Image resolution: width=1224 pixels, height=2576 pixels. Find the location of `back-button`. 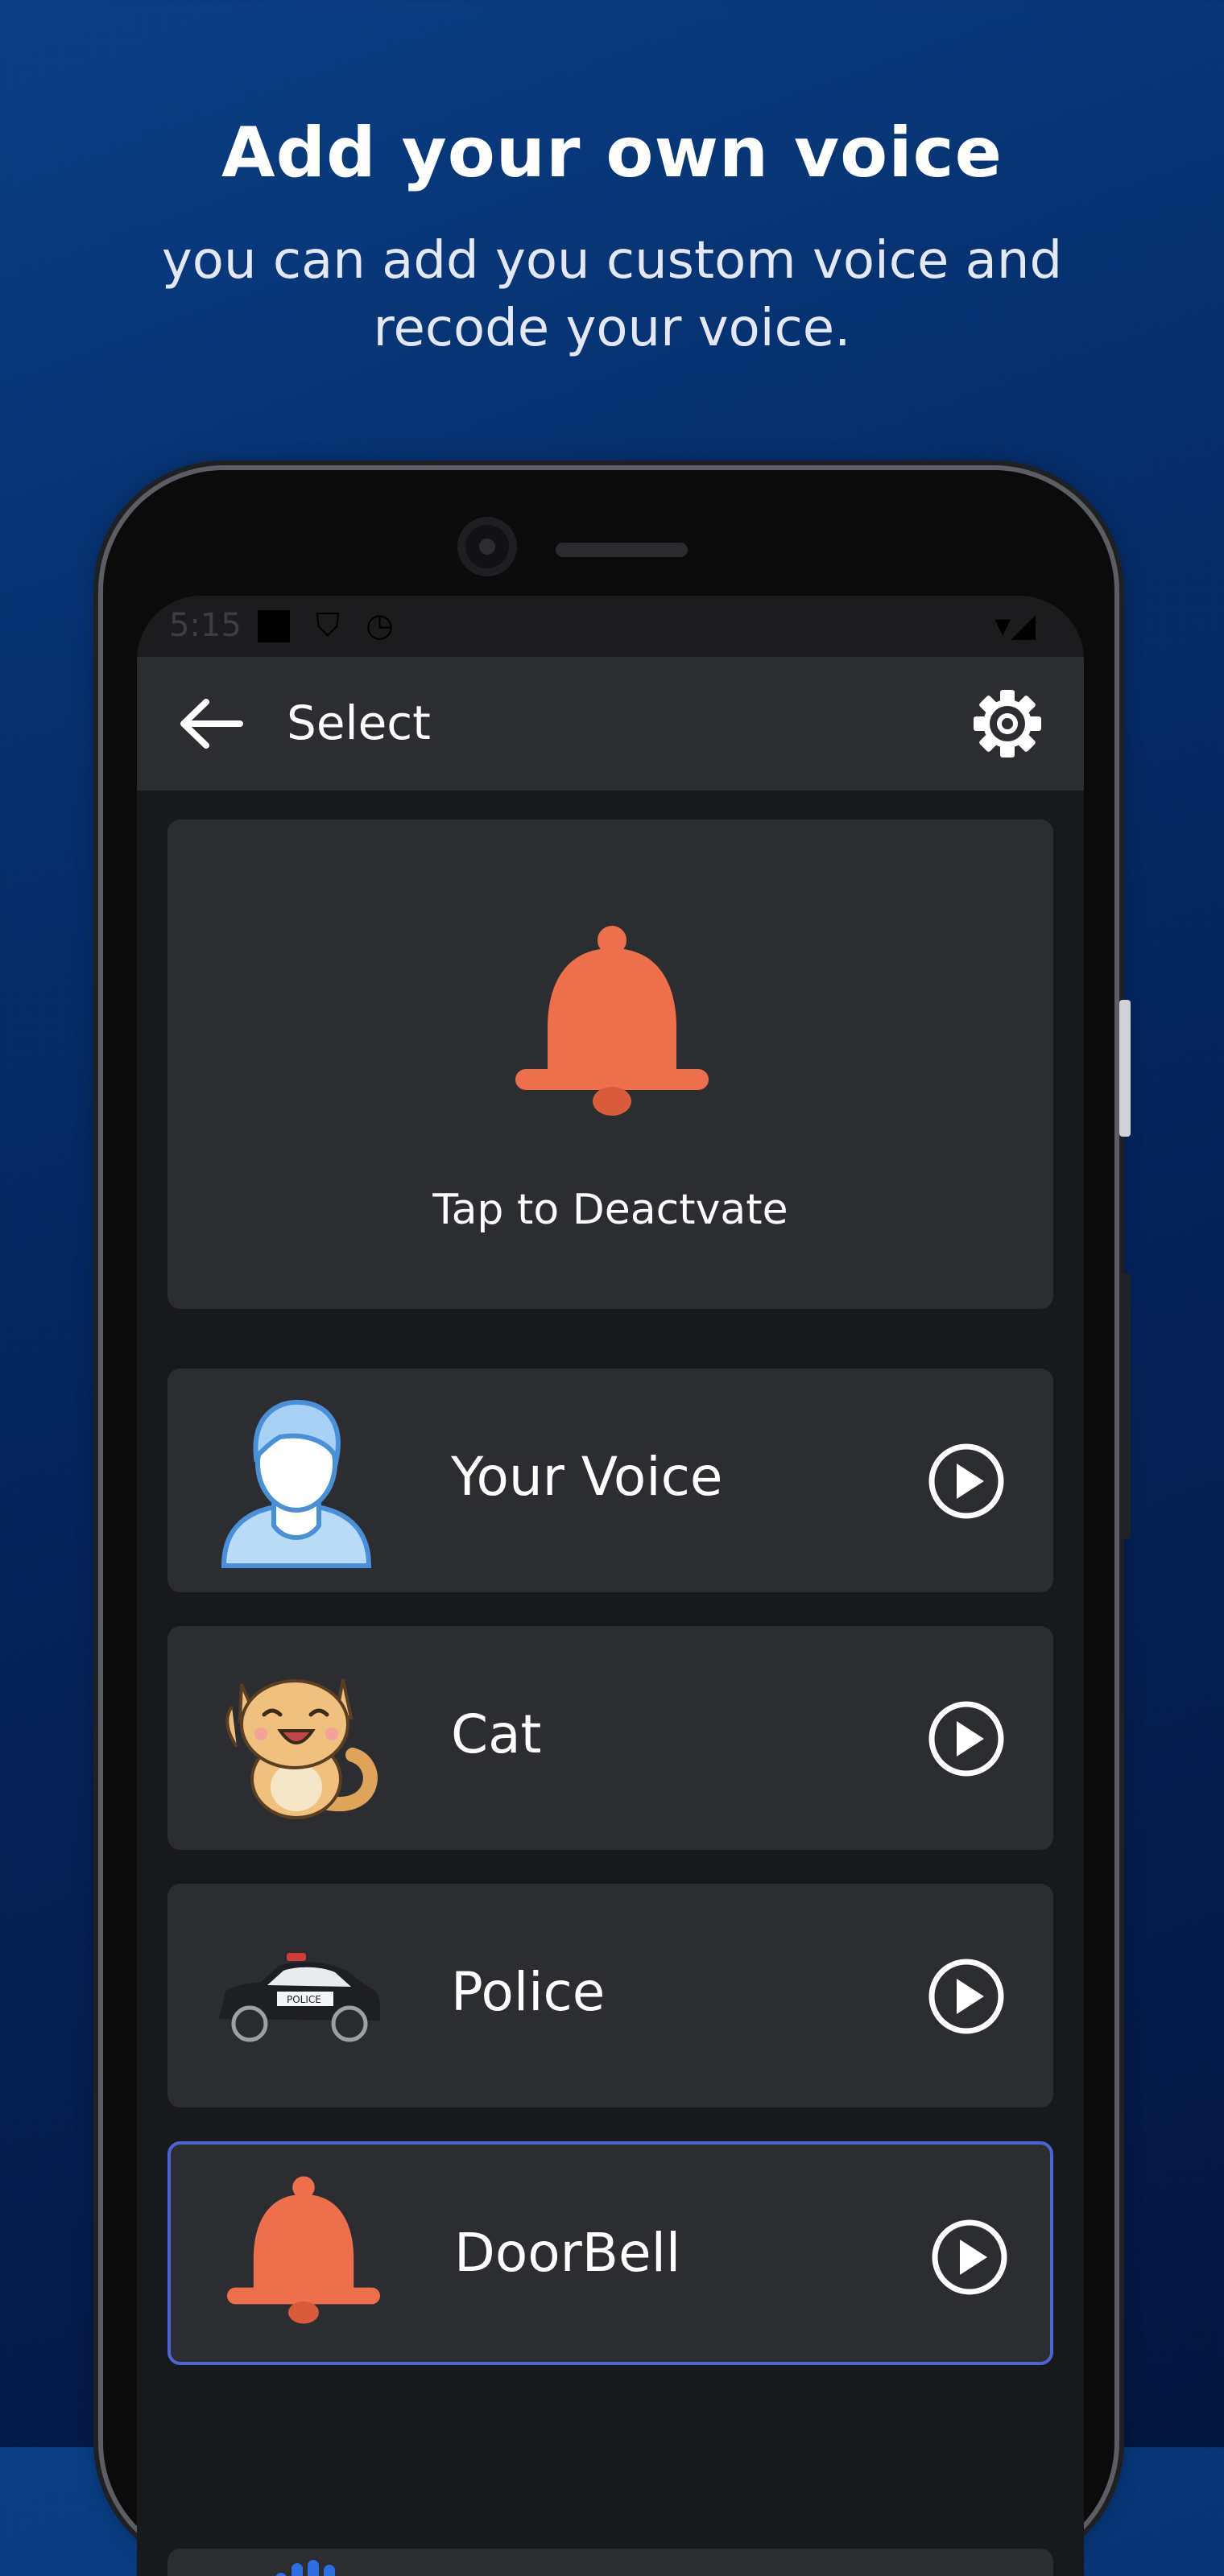

back-button is located at coordinates (211, 724).